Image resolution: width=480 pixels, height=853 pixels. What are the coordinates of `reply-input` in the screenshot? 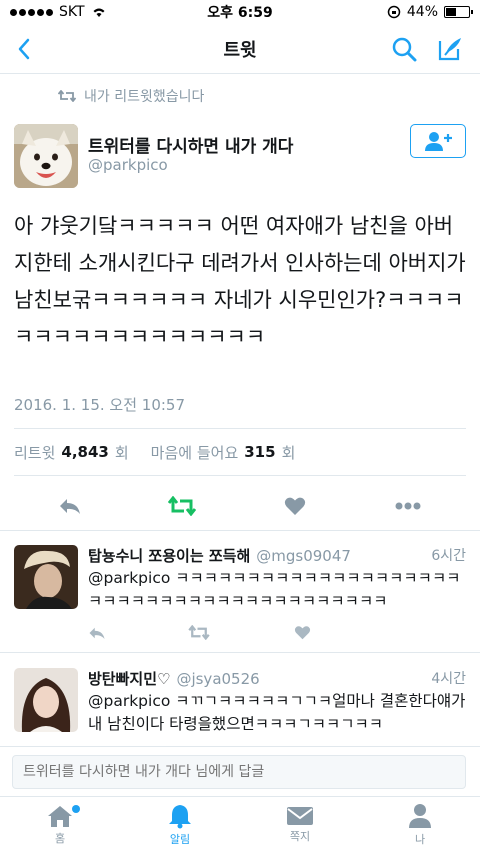 It's located at (239, 772).